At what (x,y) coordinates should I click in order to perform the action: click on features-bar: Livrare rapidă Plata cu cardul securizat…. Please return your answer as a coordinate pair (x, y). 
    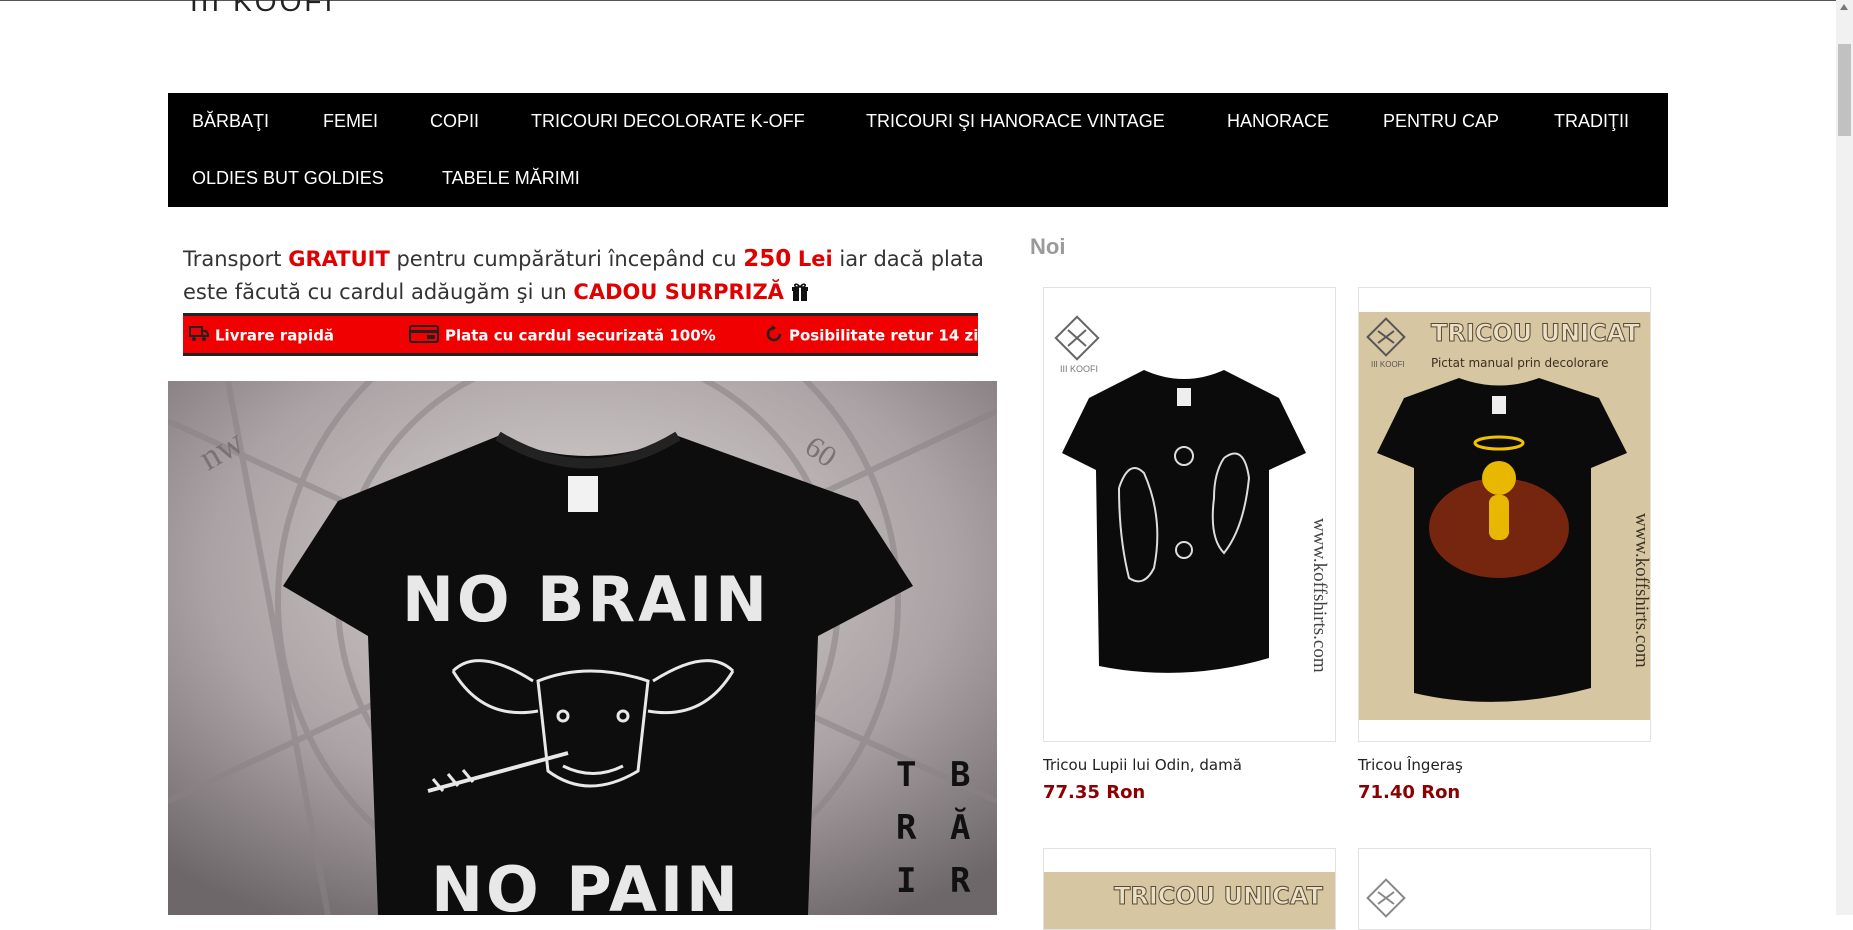
    Looking at the image, I should click on (588, 334).